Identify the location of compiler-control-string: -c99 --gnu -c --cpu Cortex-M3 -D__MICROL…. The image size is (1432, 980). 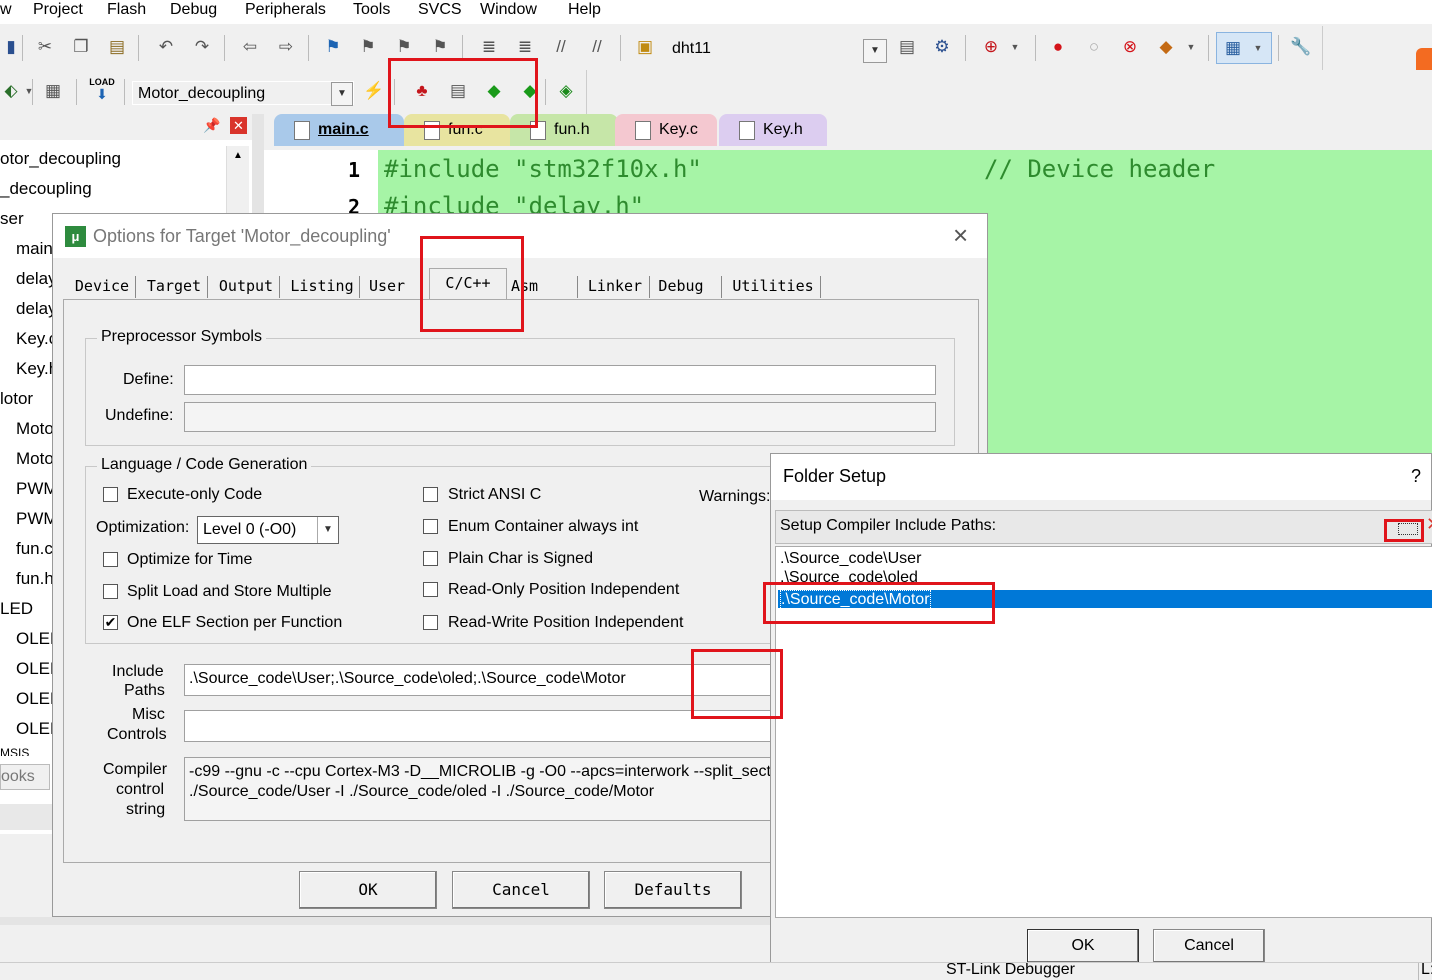
(484, 789).